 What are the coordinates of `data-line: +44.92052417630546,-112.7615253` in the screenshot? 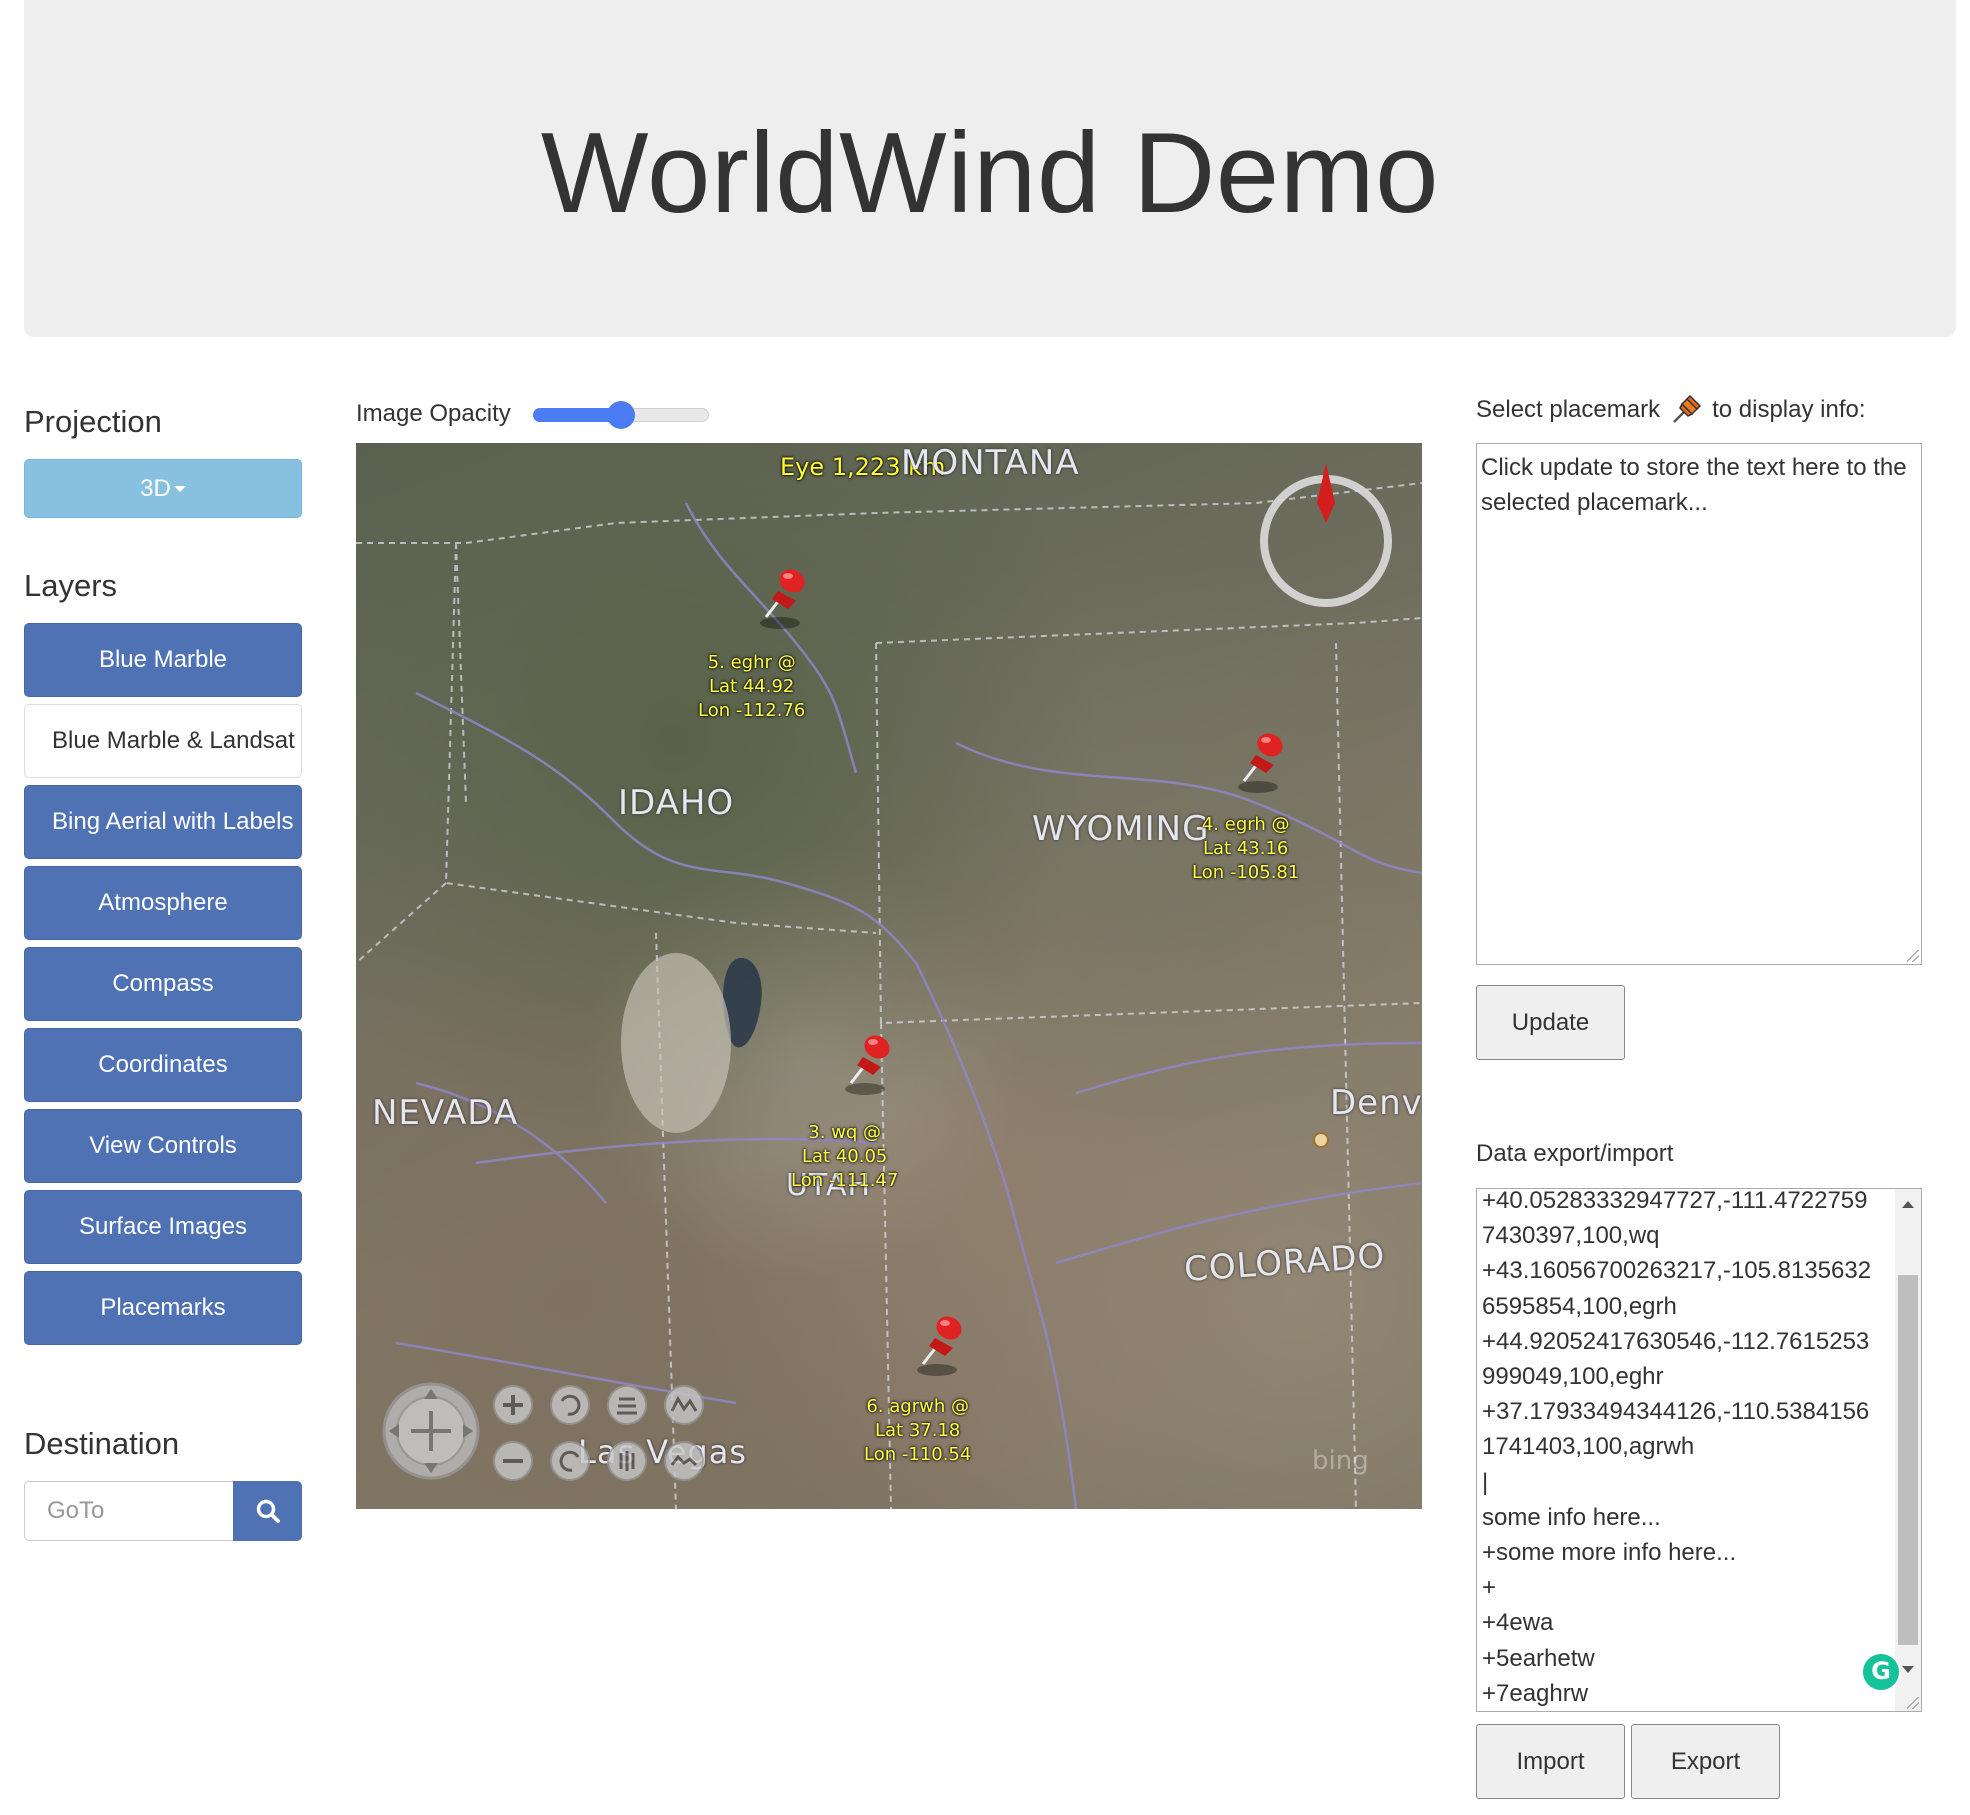 It's located at (1676, 1341).